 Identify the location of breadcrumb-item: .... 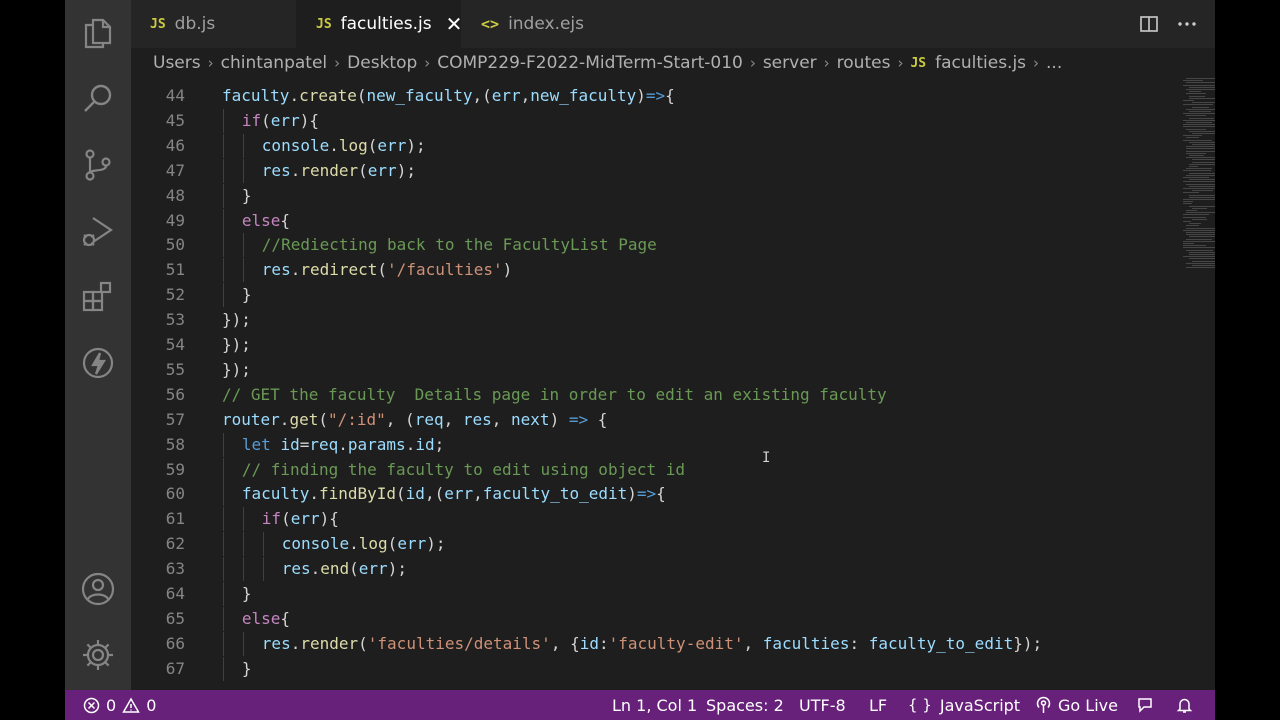
(1054, 63).